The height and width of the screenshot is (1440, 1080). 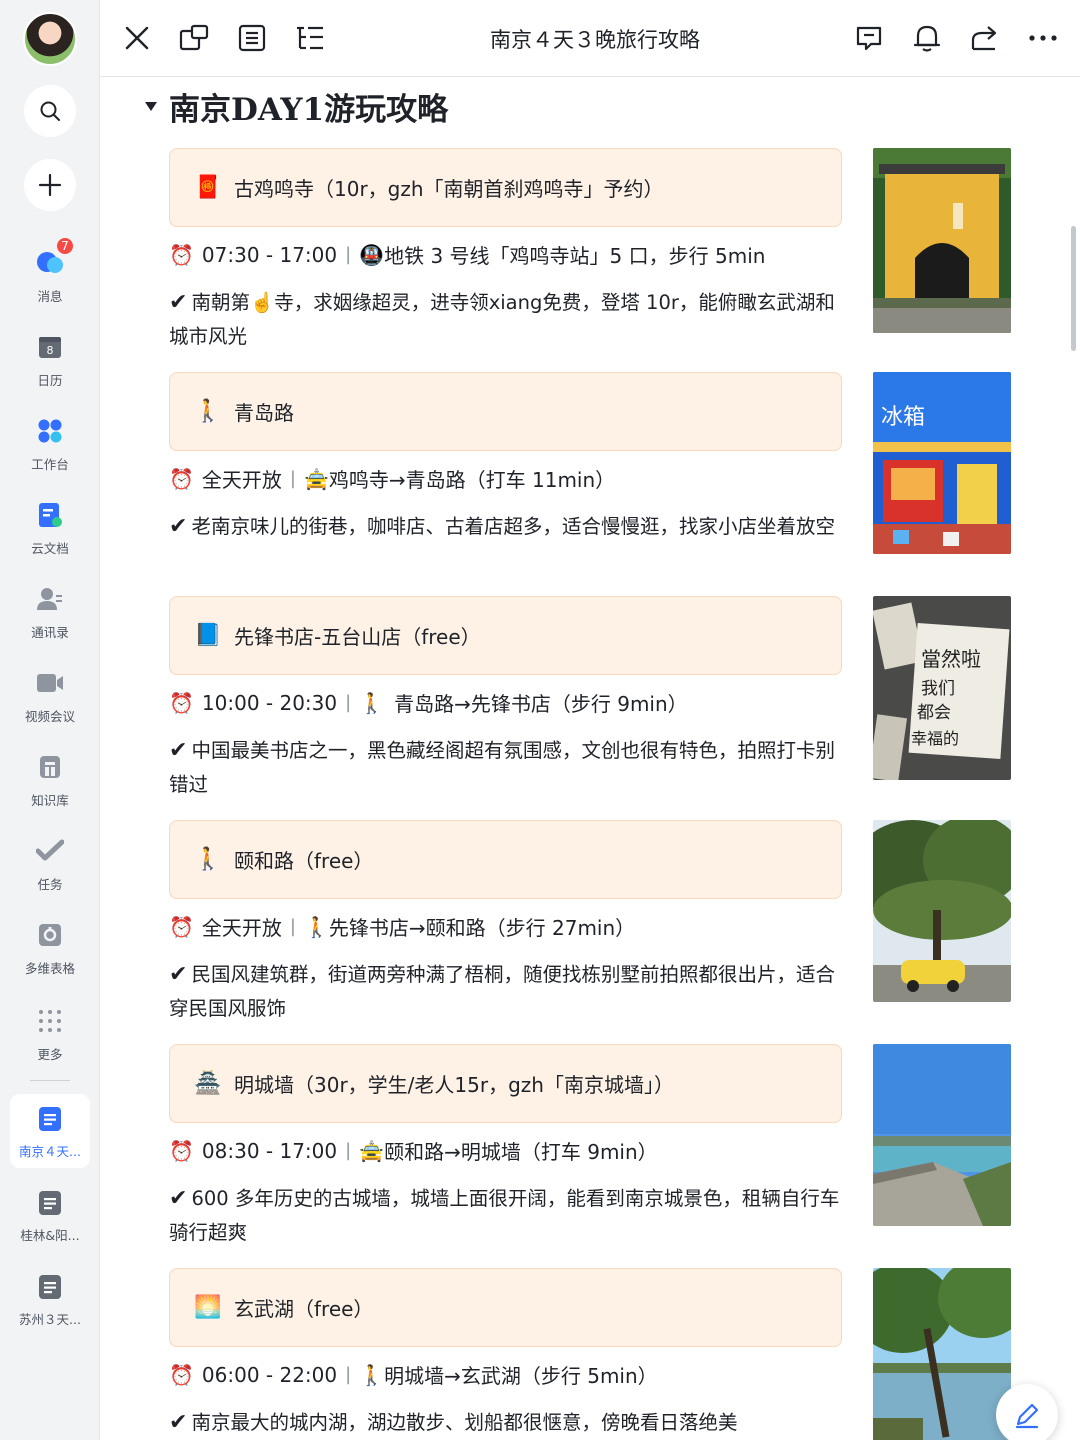 I want to click on description-text: 民国风建筑群，街道两旁种满了梧桐，随便找栋别墅前拍照都很出片，适合穿民国风服饰, so click(x=502, y=991).